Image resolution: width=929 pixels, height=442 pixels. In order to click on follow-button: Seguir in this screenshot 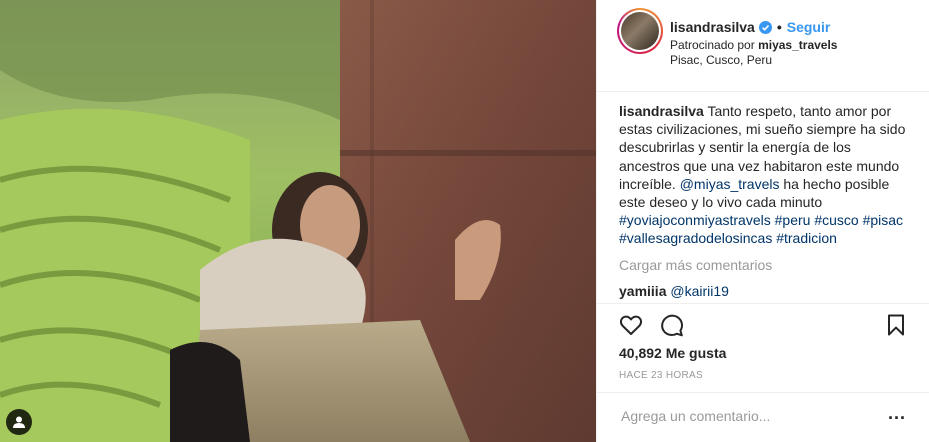, I will do `click(809, 27)`.